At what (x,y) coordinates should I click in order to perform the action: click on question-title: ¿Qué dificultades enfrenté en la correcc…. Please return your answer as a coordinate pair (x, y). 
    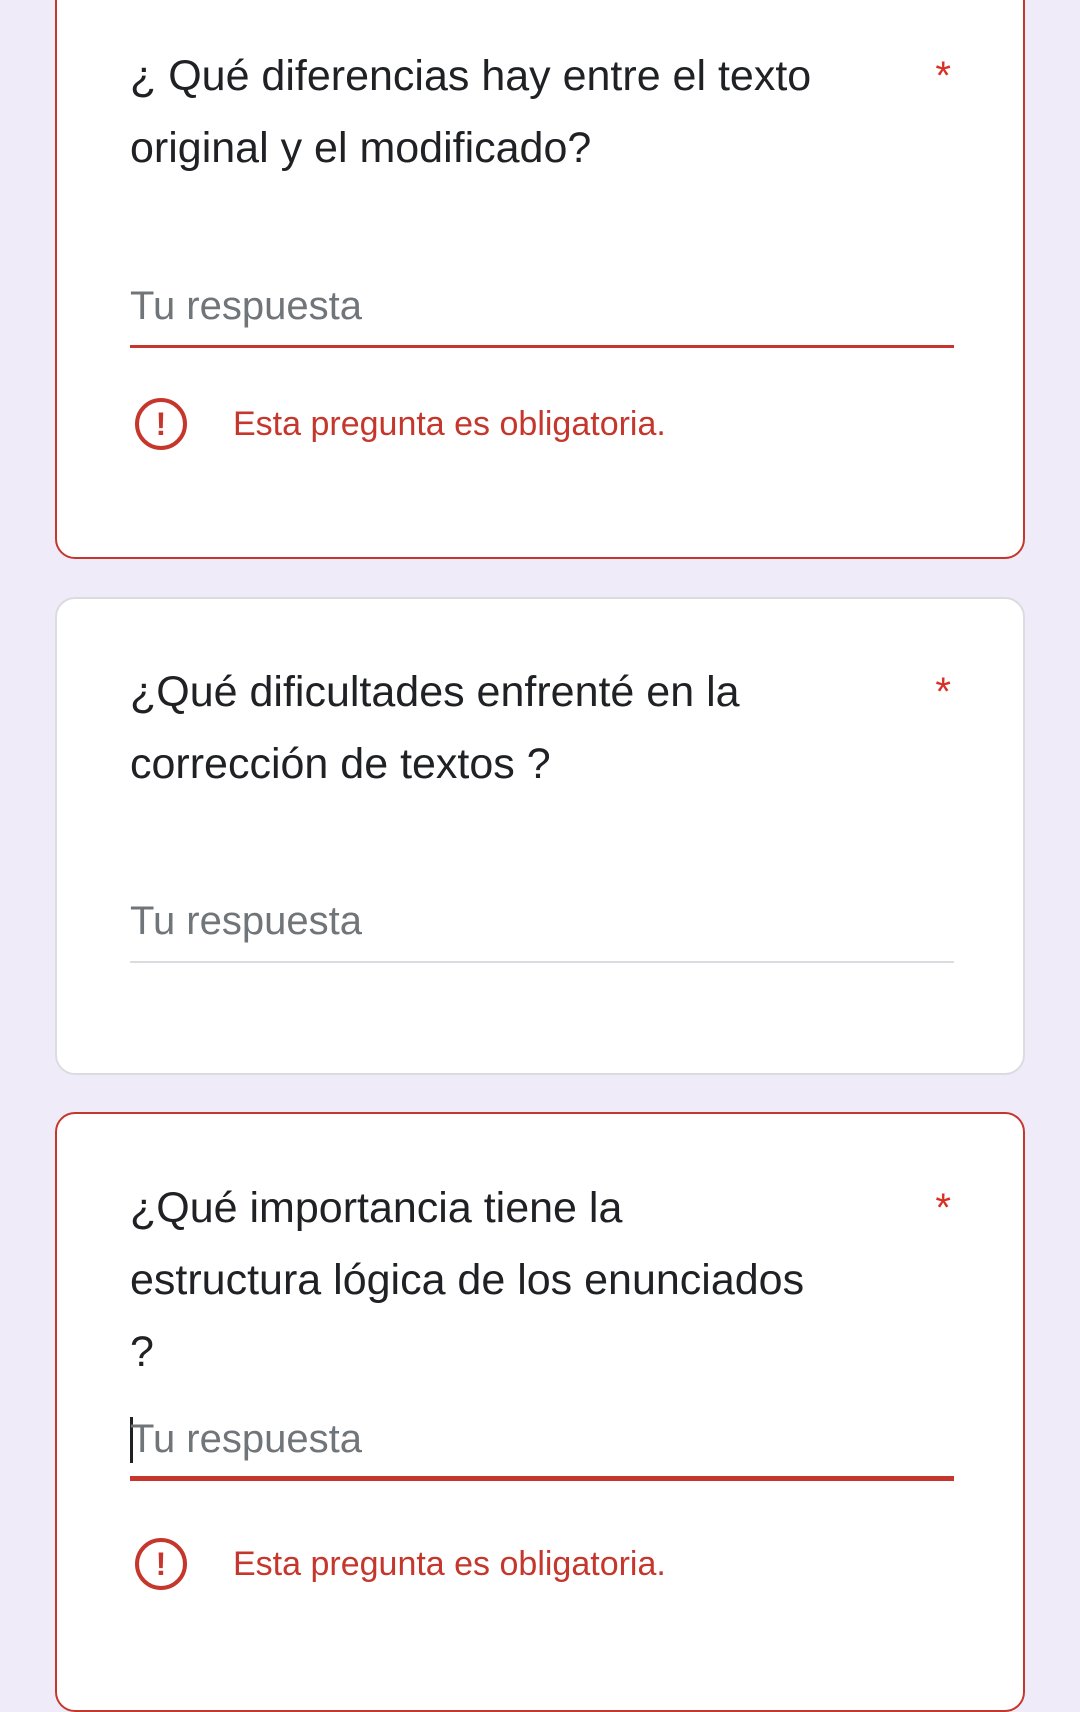
    Looking at the image, I should click on (435, 728).